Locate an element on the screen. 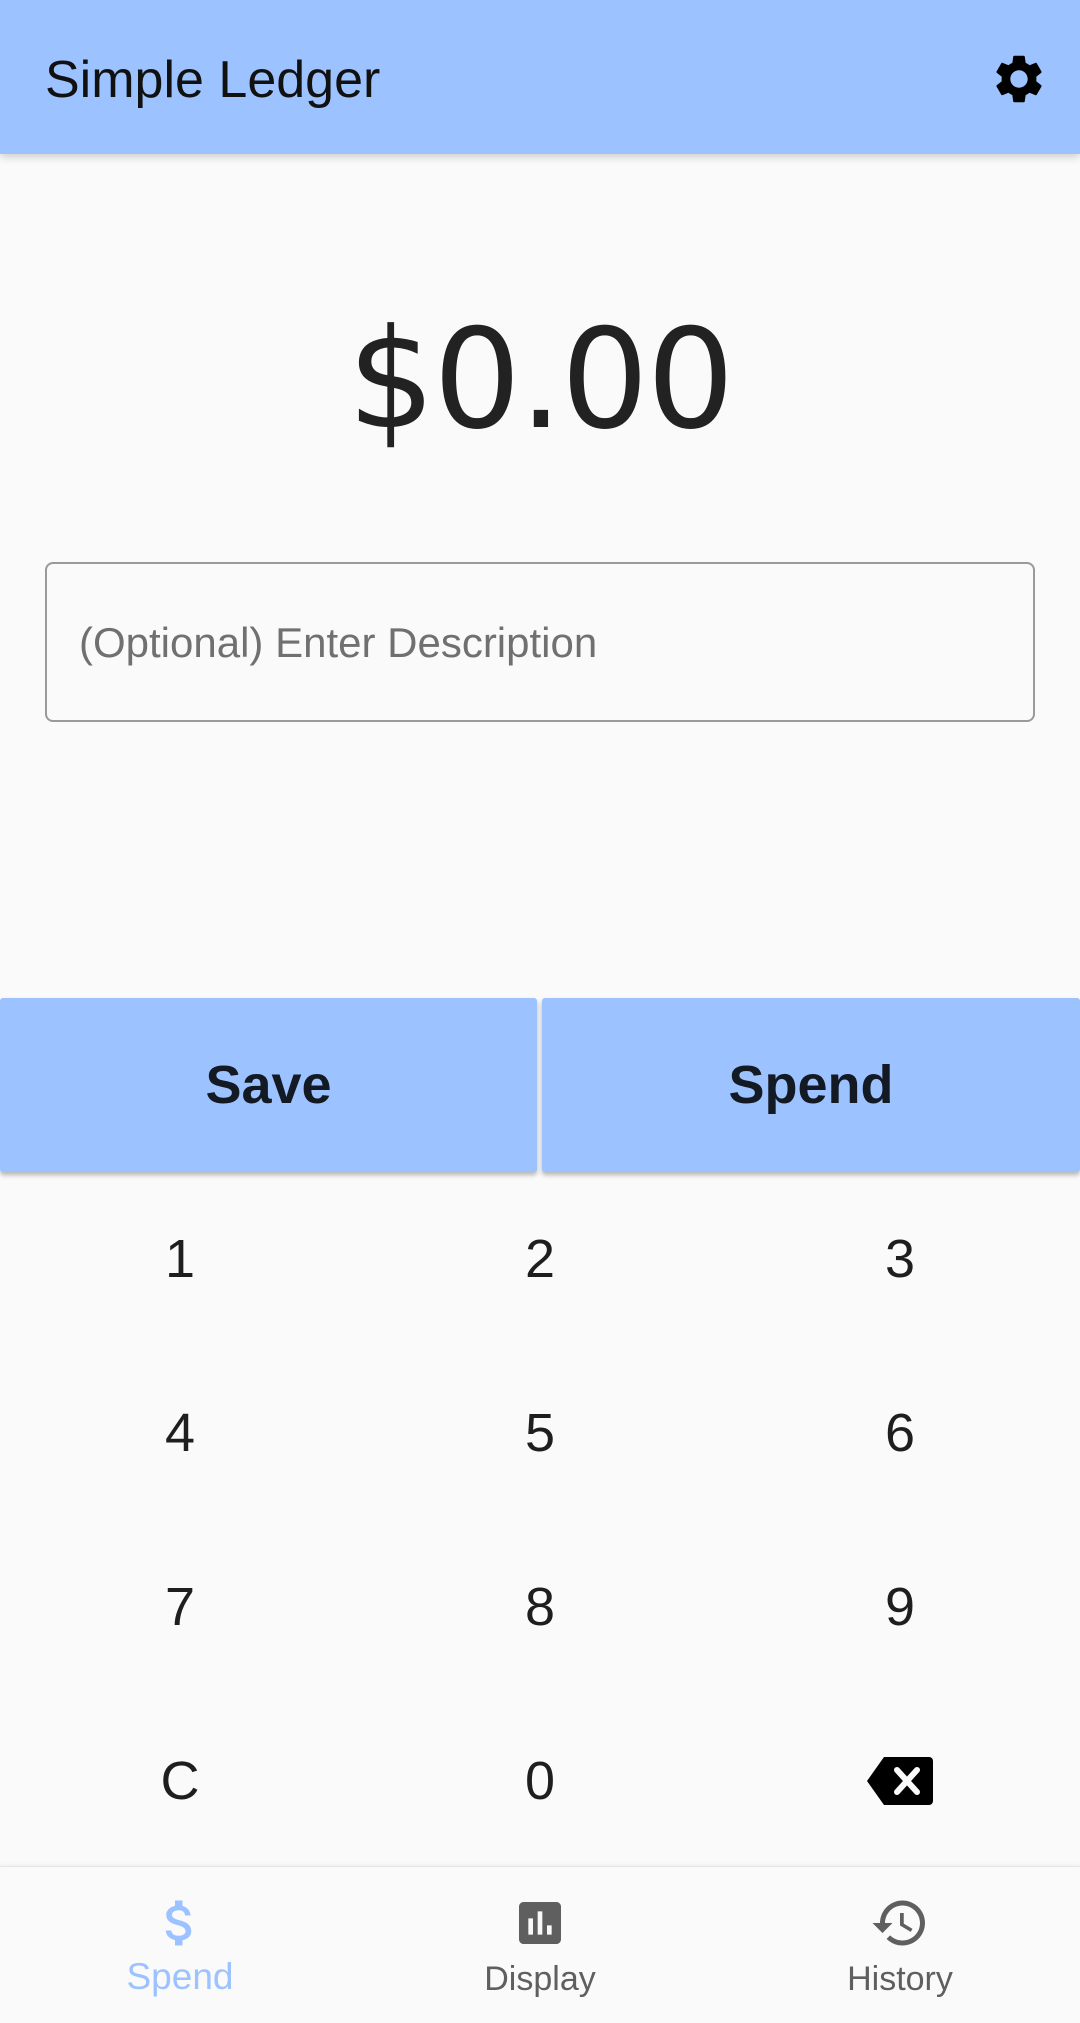 The width and height of the screenshot is (1080, 2023). bar-chart-icon is located at coordinates (540, 1923).